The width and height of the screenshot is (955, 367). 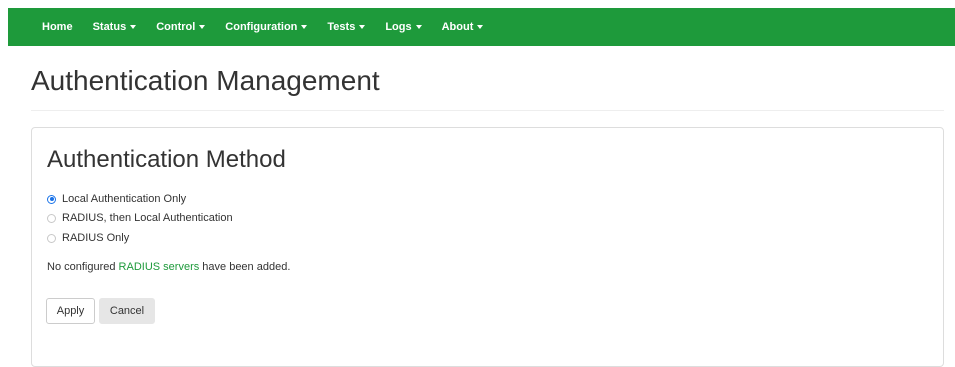 I want to click on radio-radius-only: RADIUS Only, so click(x=88, y=238).